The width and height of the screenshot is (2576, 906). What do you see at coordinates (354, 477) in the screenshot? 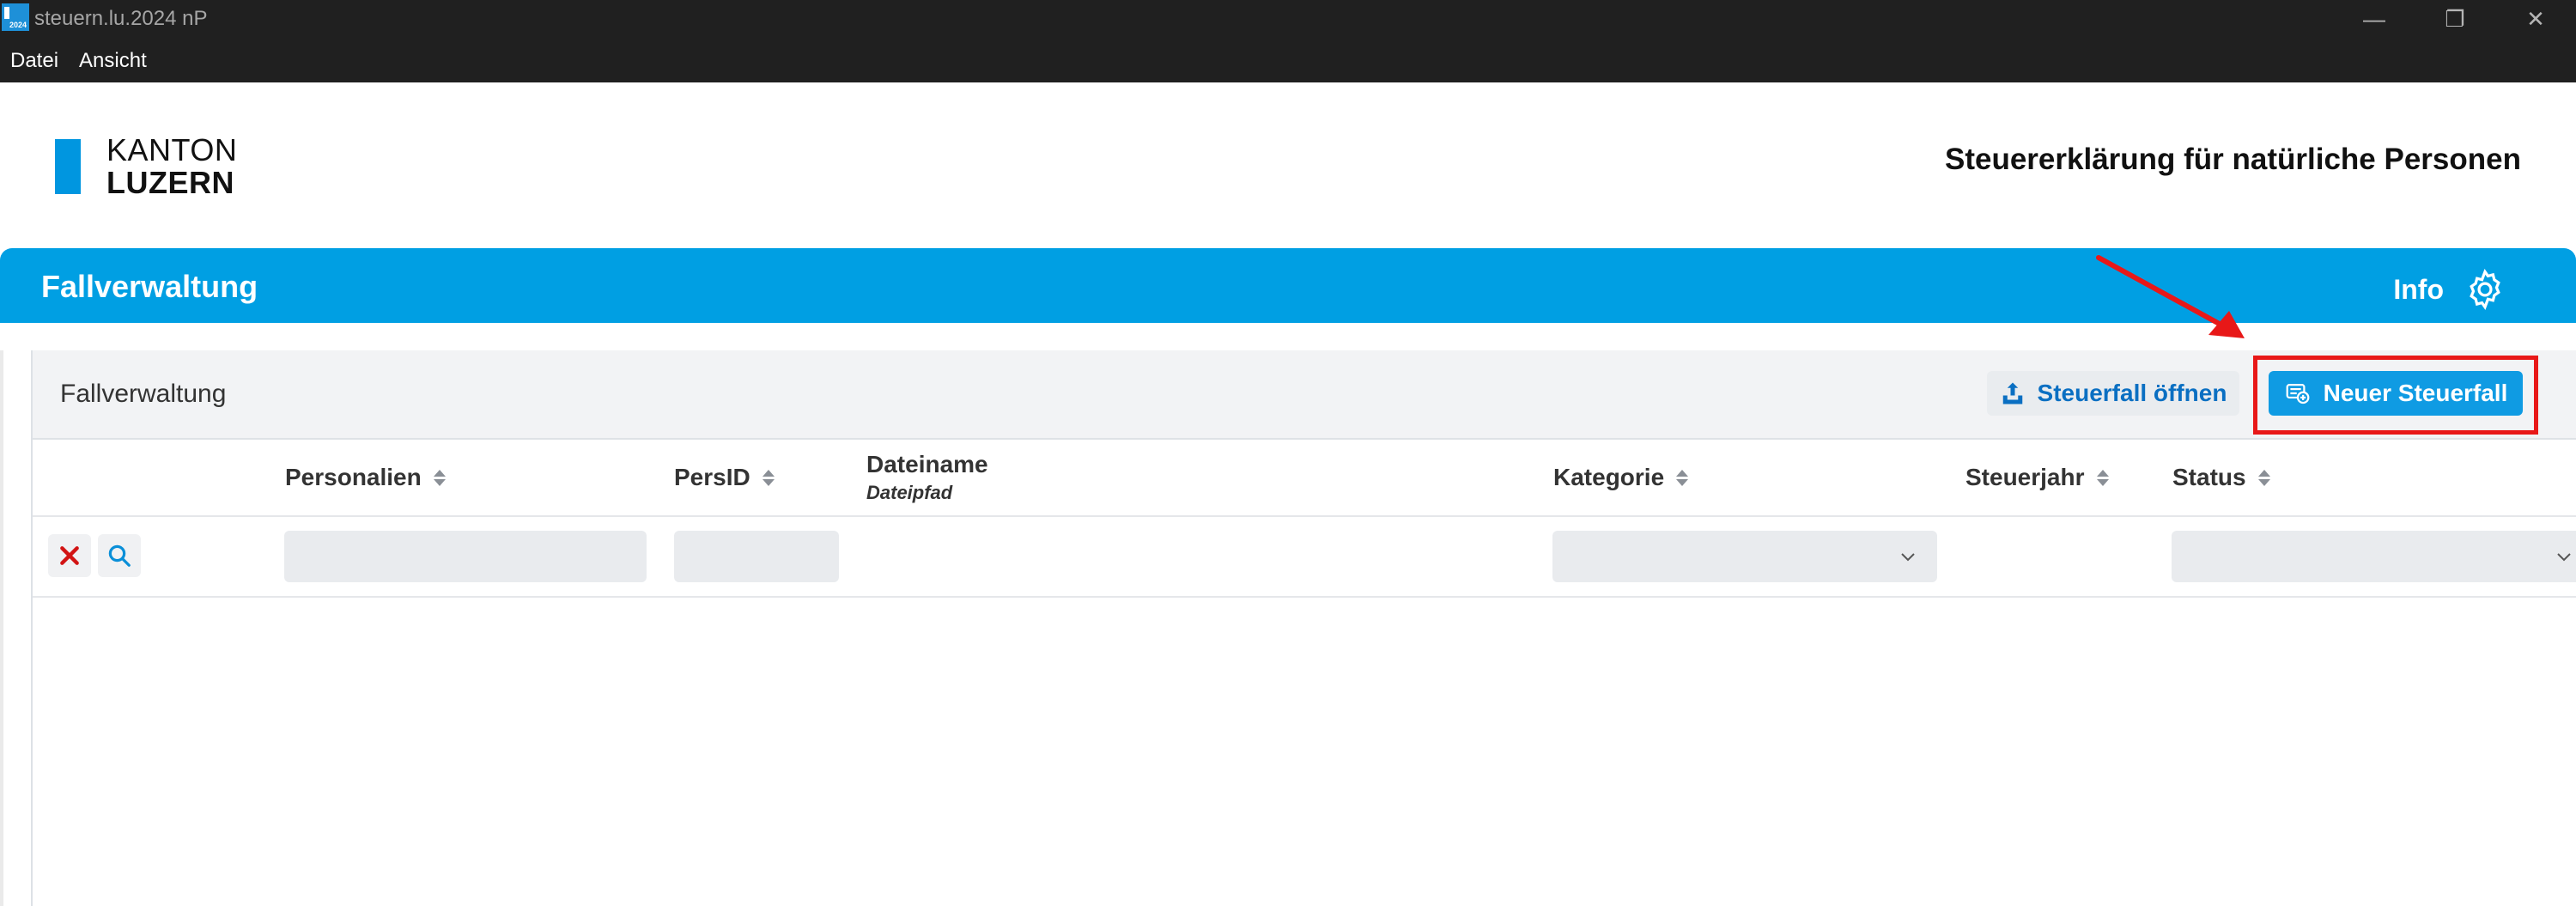
I see `column-personalien-label: Personalien` at bounding box center [354, 477].